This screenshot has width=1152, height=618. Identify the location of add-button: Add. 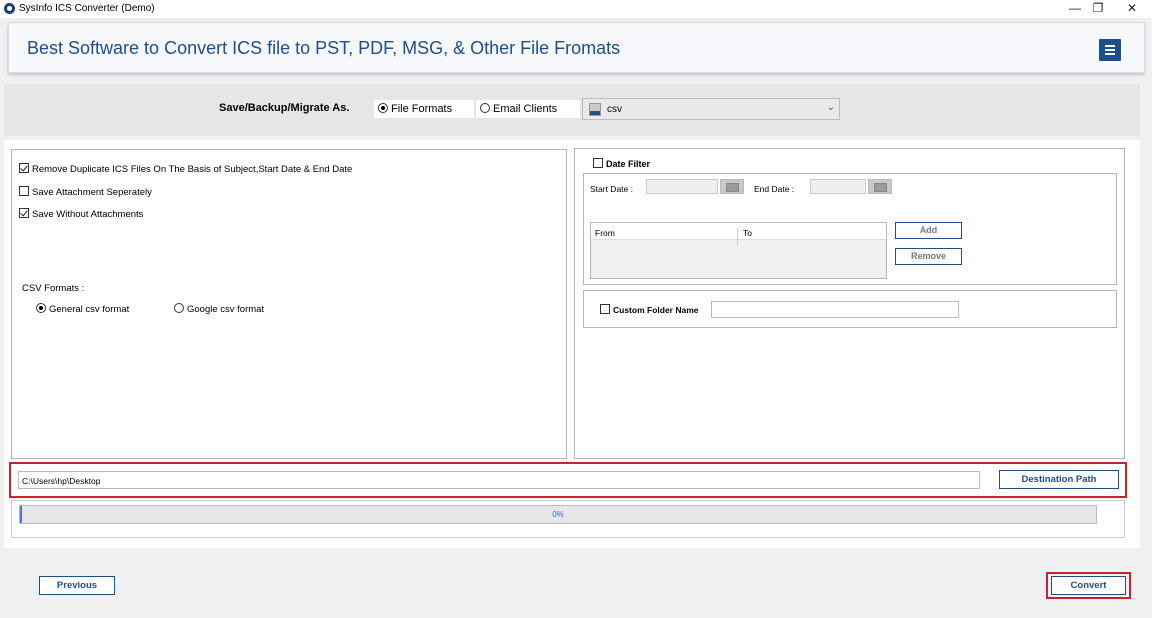
(928, 230).